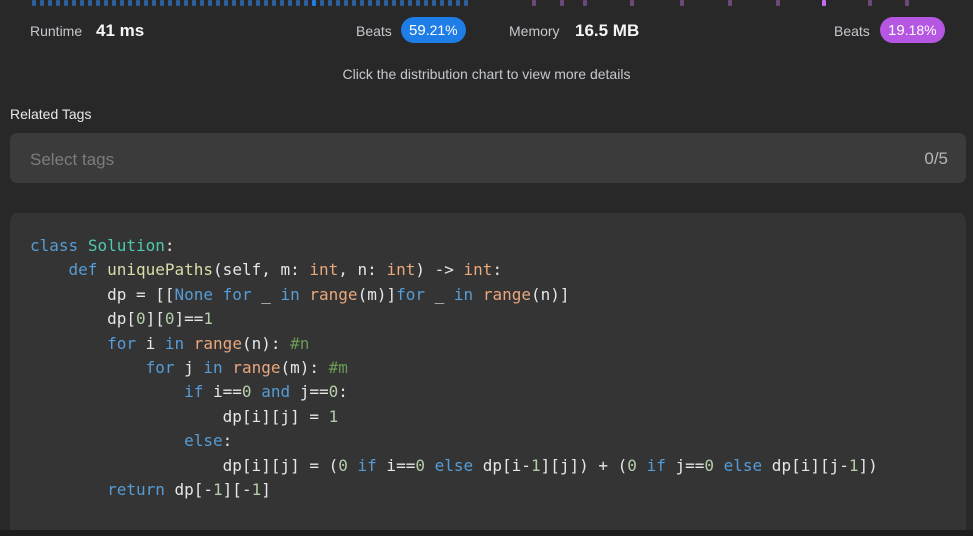 The height and width of the screenshot is (536, 973). Describe the element at coordinates (246, 368) in the screenshot. I see `code-line: for j in range(m): #m` at that location.